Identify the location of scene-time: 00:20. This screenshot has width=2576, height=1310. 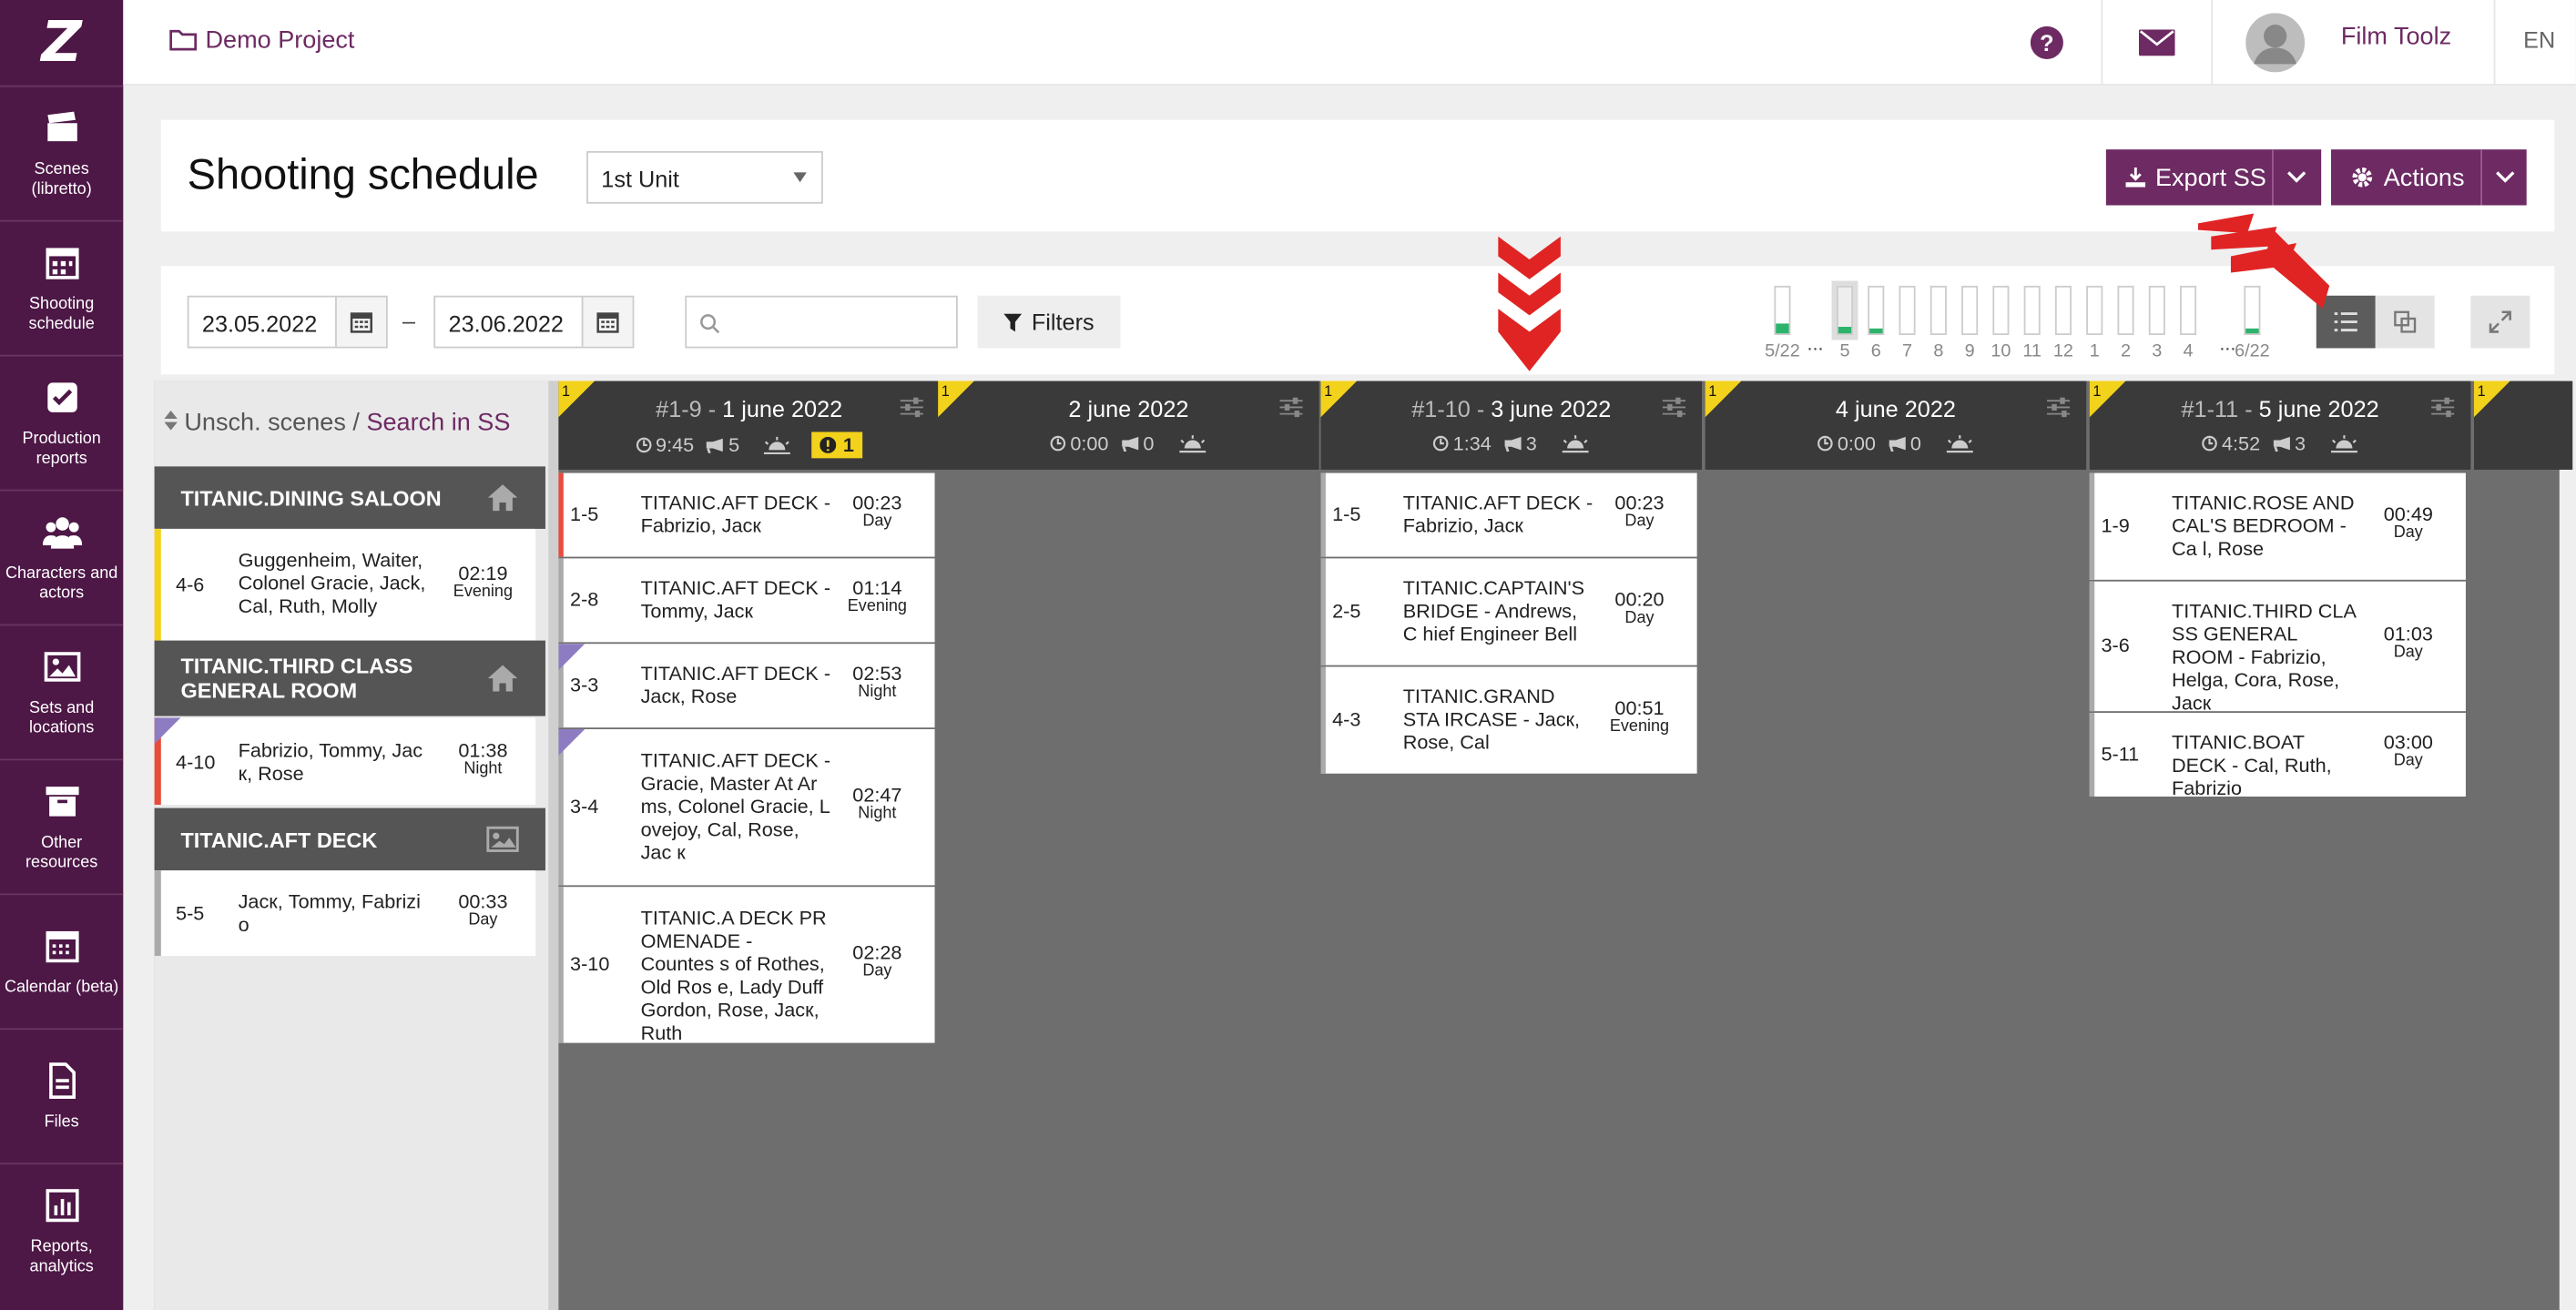
(1639, 599).